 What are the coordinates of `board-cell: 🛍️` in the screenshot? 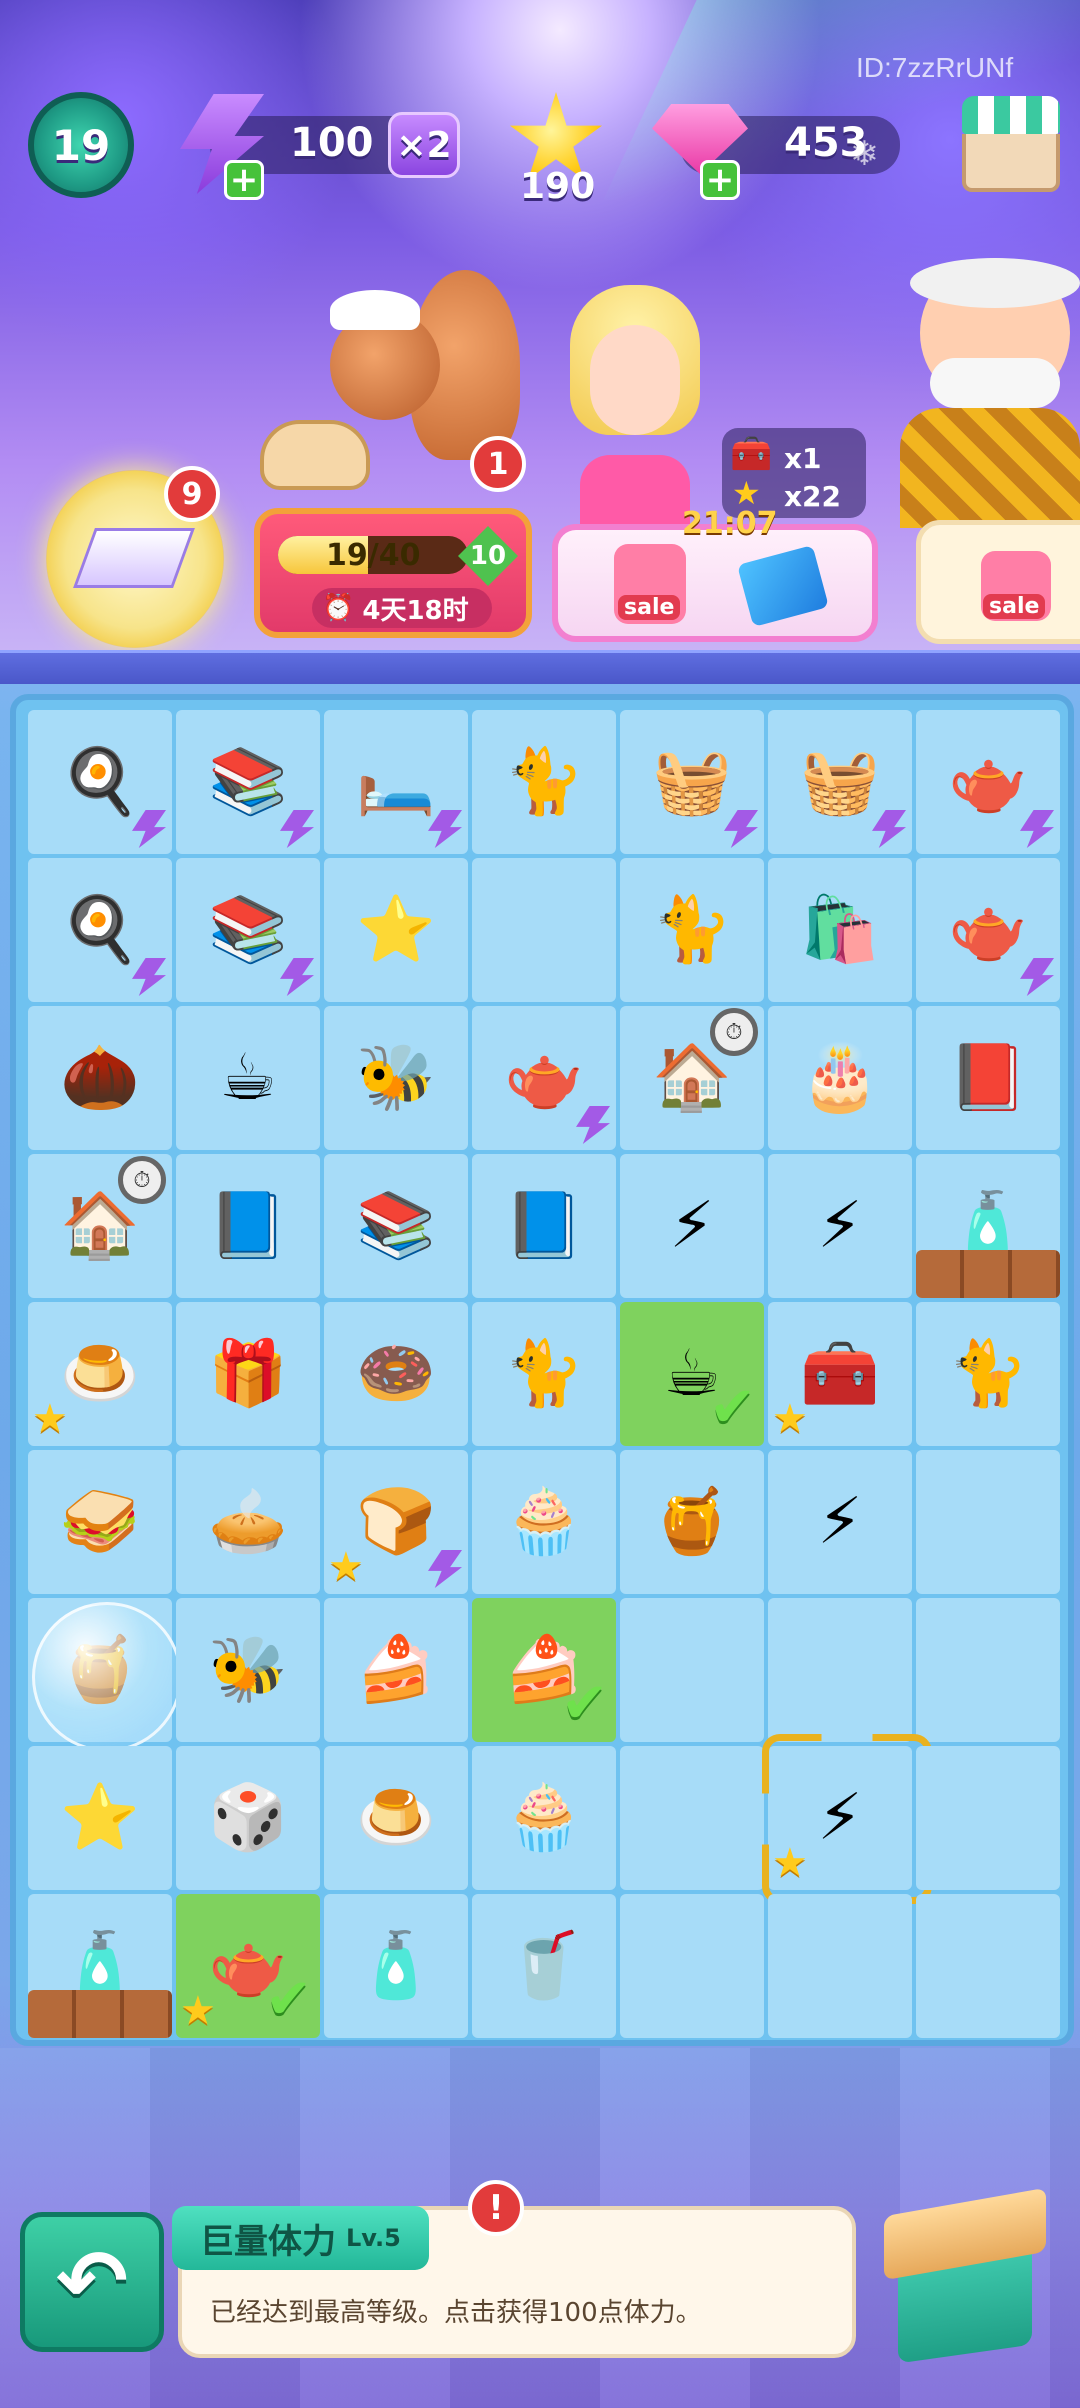 It's located at (840, 930).